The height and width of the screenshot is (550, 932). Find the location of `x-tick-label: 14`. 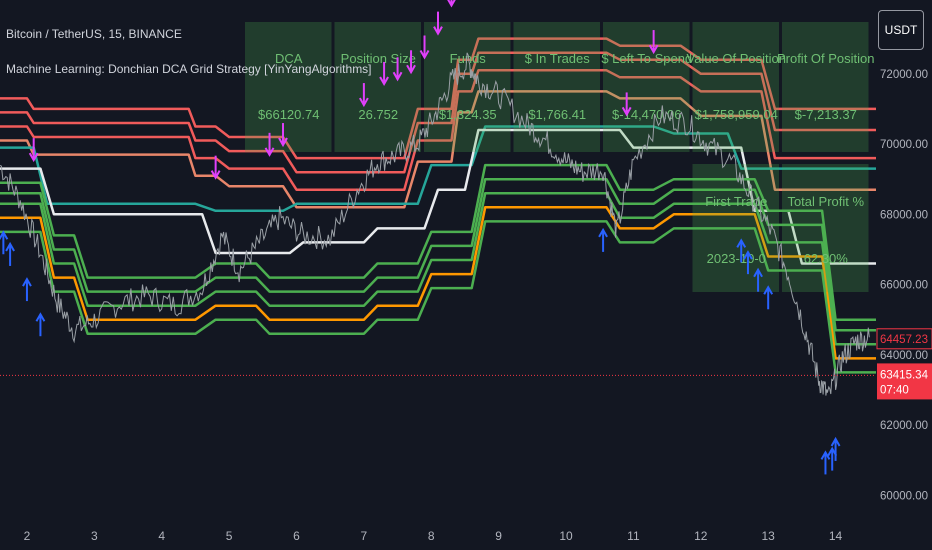

x-tick-label: 14 is located at coordinates (836, 536).